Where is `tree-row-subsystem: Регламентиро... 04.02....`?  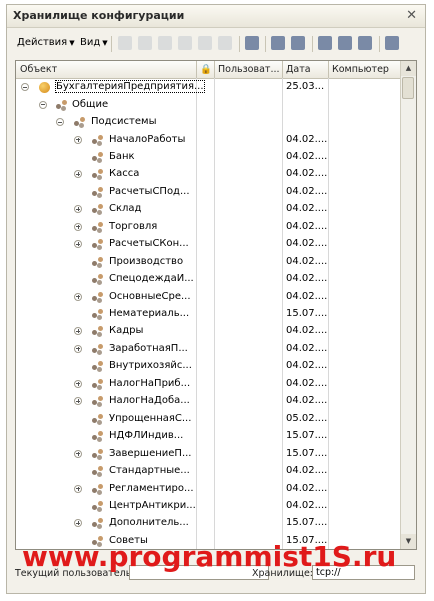
tree-row-subsystem: Регламентиро... 04.02.... is located at coordinates (209, 489).